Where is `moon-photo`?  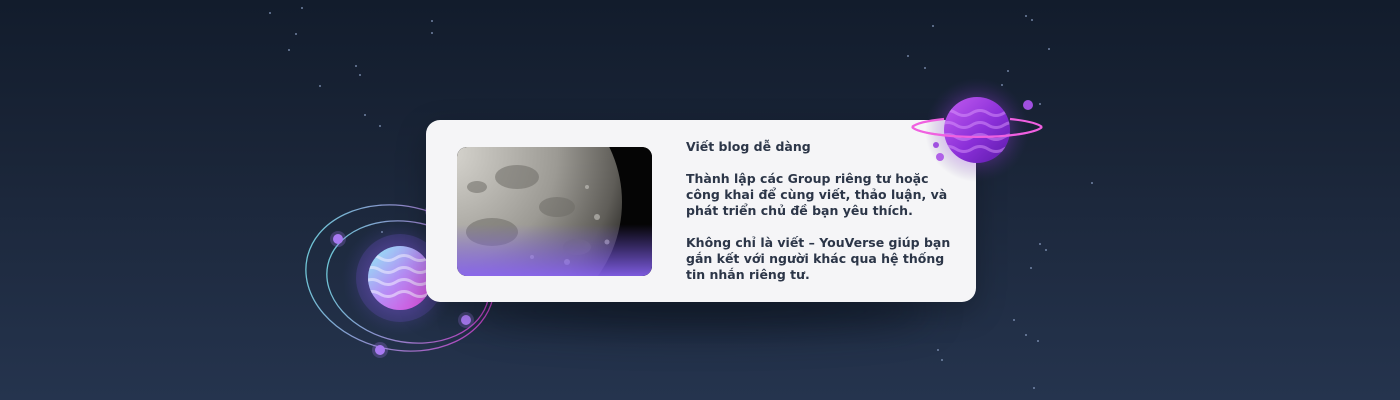
moon-photo is located at coordinates (554, 211).